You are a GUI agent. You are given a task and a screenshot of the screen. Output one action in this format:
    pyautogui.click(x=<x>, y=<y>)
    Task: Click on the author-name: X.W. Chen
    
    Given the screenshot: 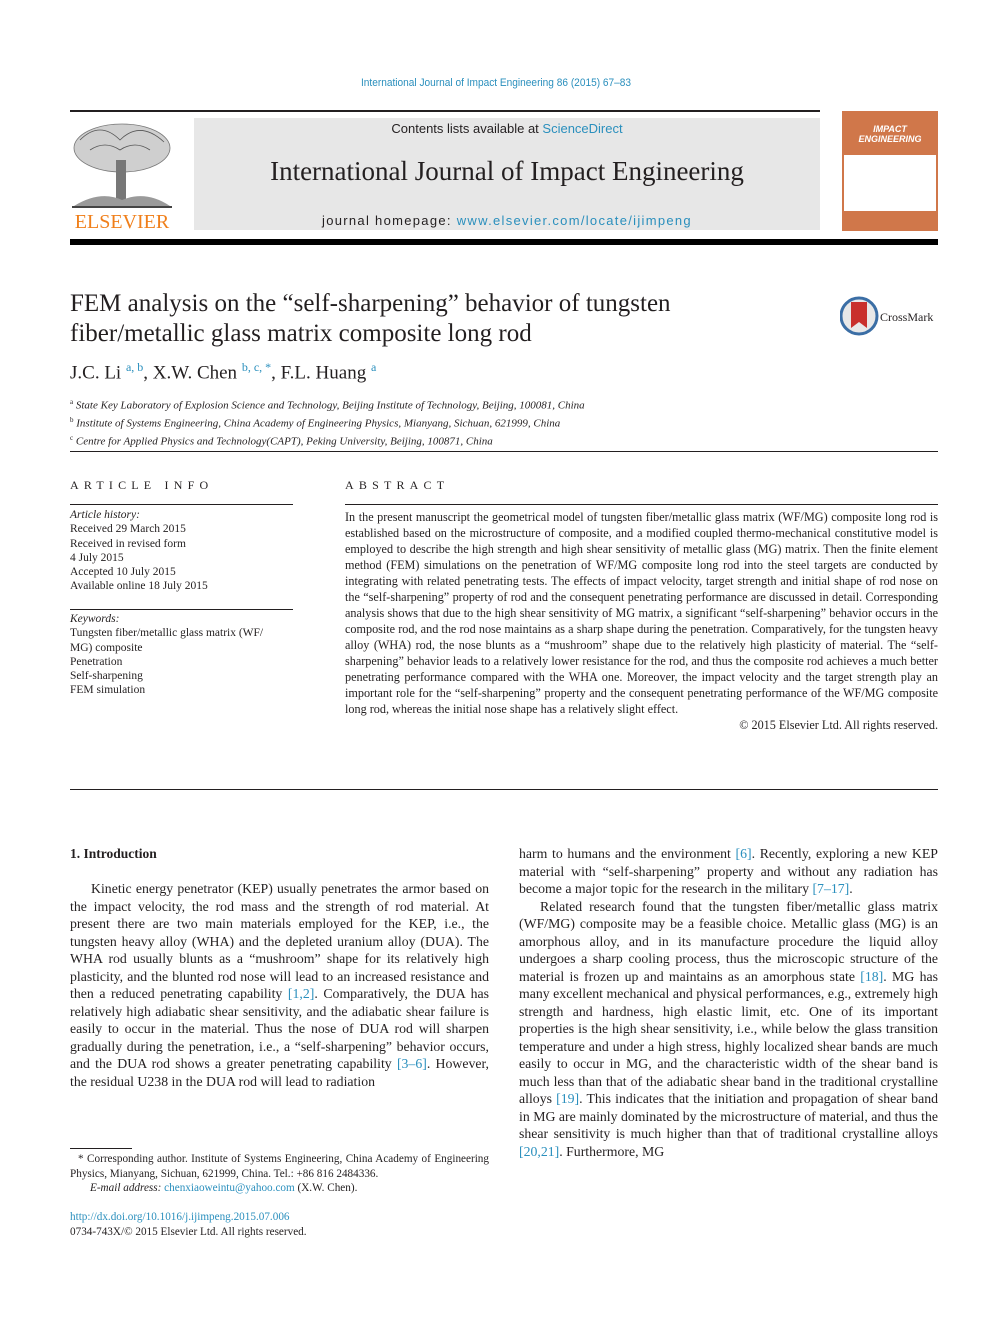 What is the action you would take?
    pyautogui.click(x=195, y=372)
    